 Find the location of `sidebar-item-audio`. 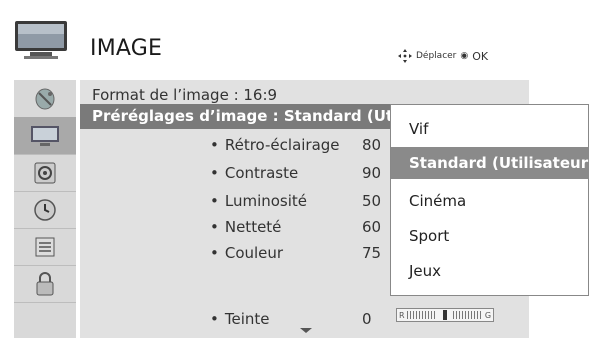

sidebar-item-audio is located at coordinates (45, 173).